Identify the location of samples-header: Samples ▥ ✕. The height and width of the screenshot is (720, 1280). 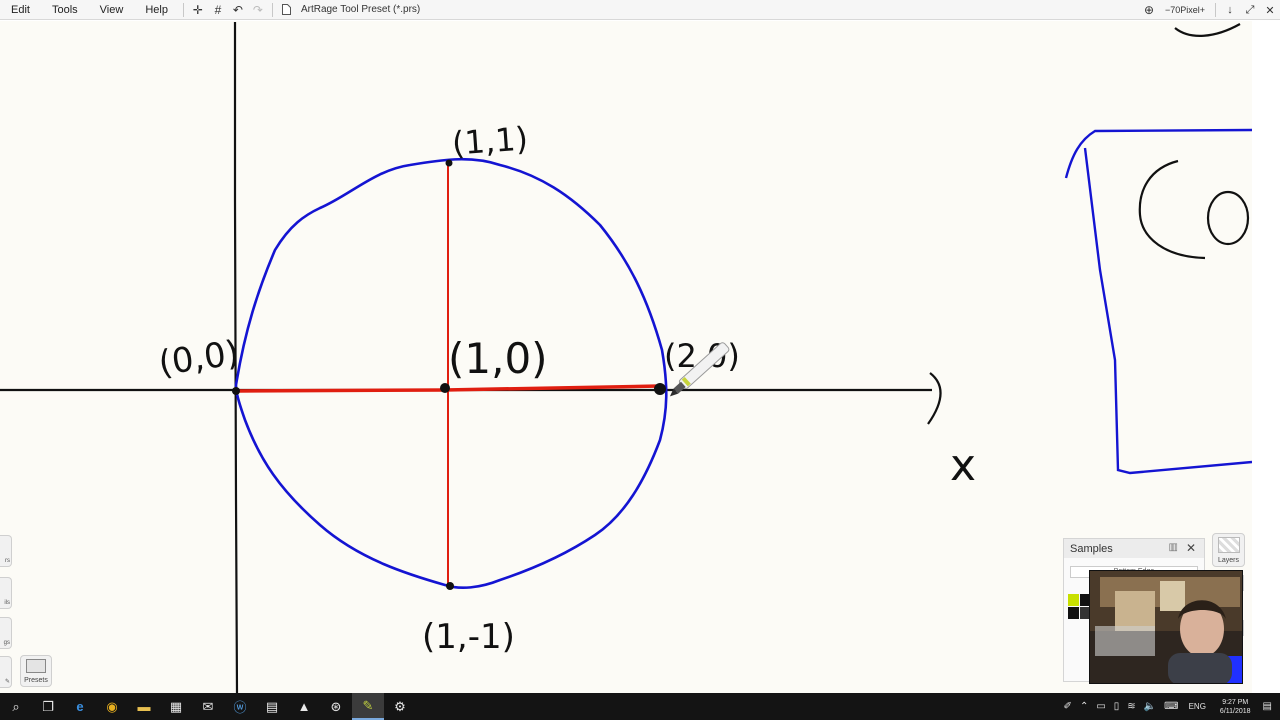
(1134, 548).